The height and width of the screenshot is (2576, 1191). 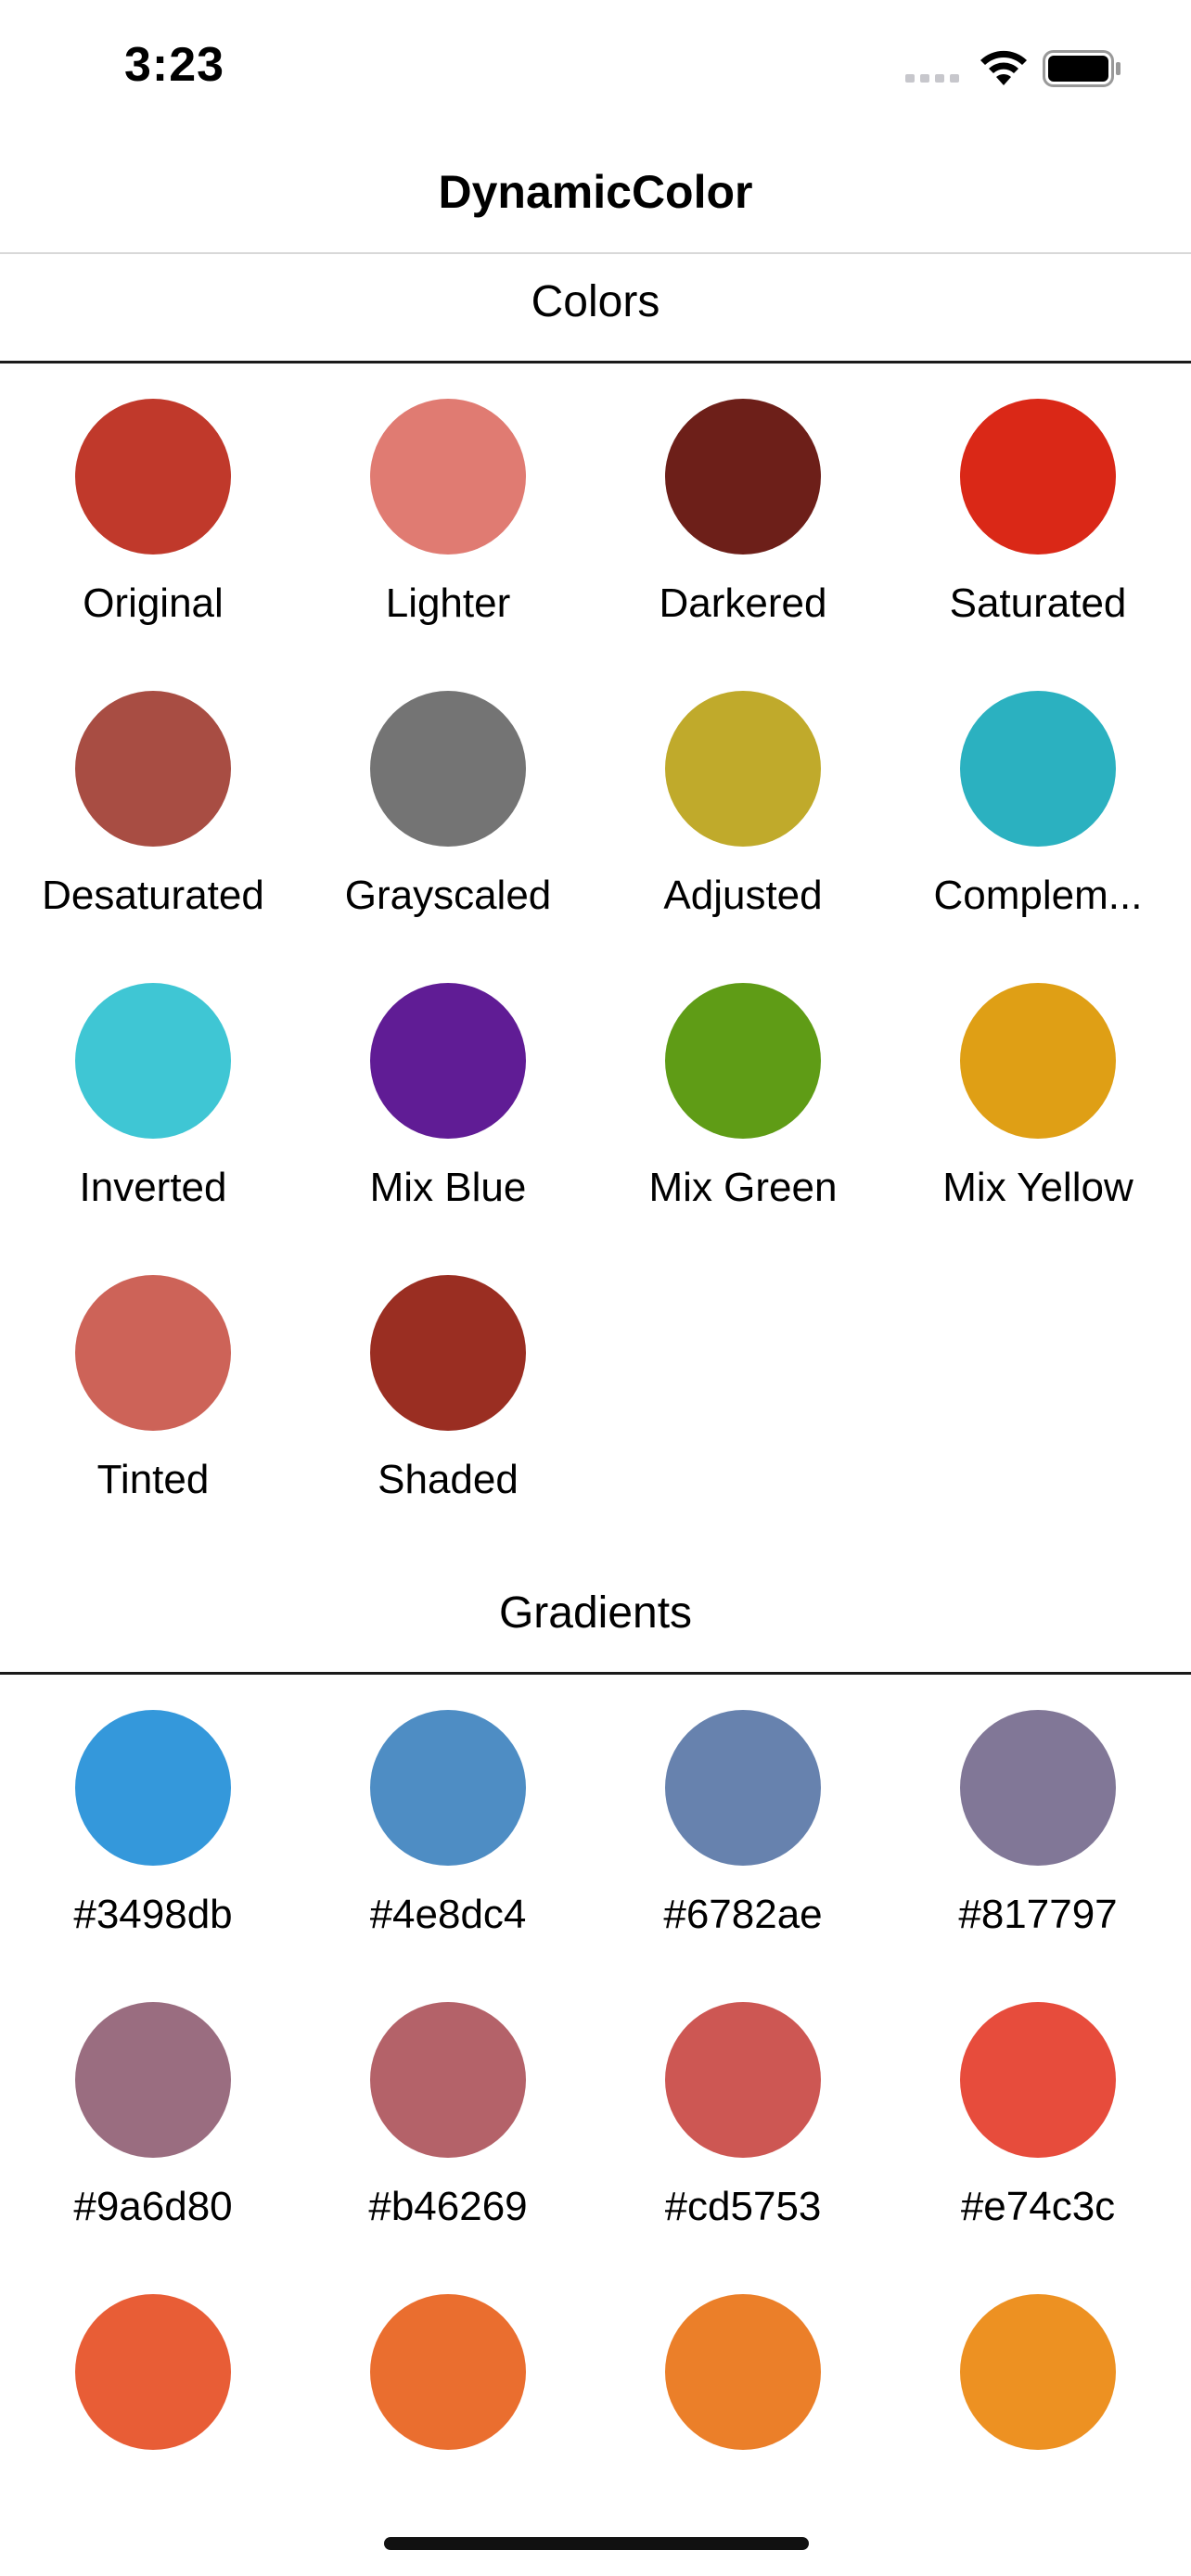 I want to click on gradient-cell: #cd5753, so click(x=743, y=2148).